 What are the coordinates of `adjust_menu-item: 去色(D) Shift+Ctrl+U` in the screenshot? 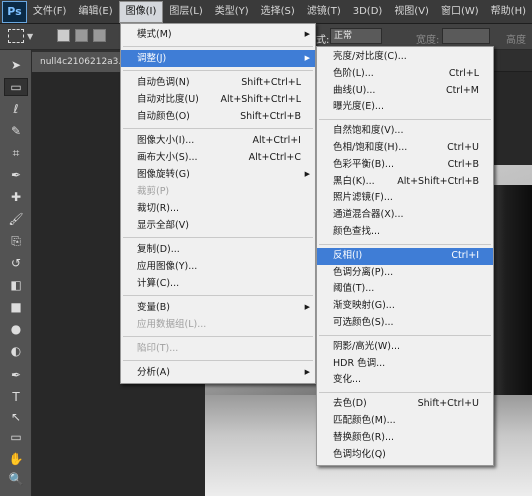 It's located at (405, 404).